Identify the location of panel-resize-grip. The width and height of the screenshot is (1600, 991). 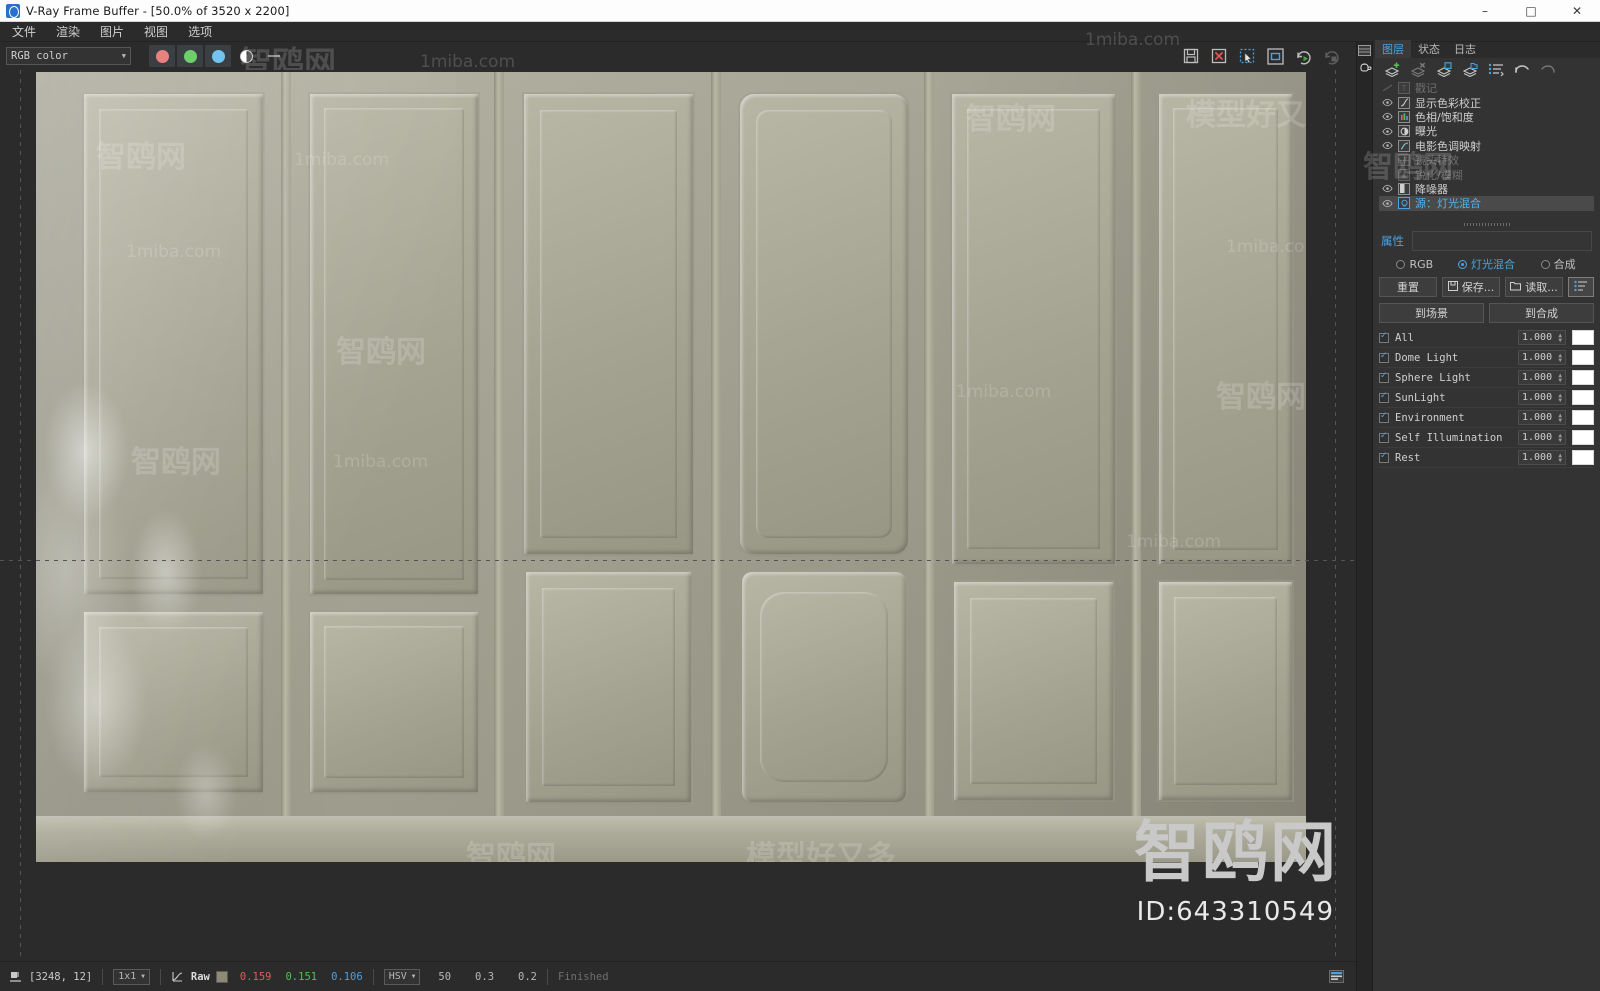
(1486, 224).